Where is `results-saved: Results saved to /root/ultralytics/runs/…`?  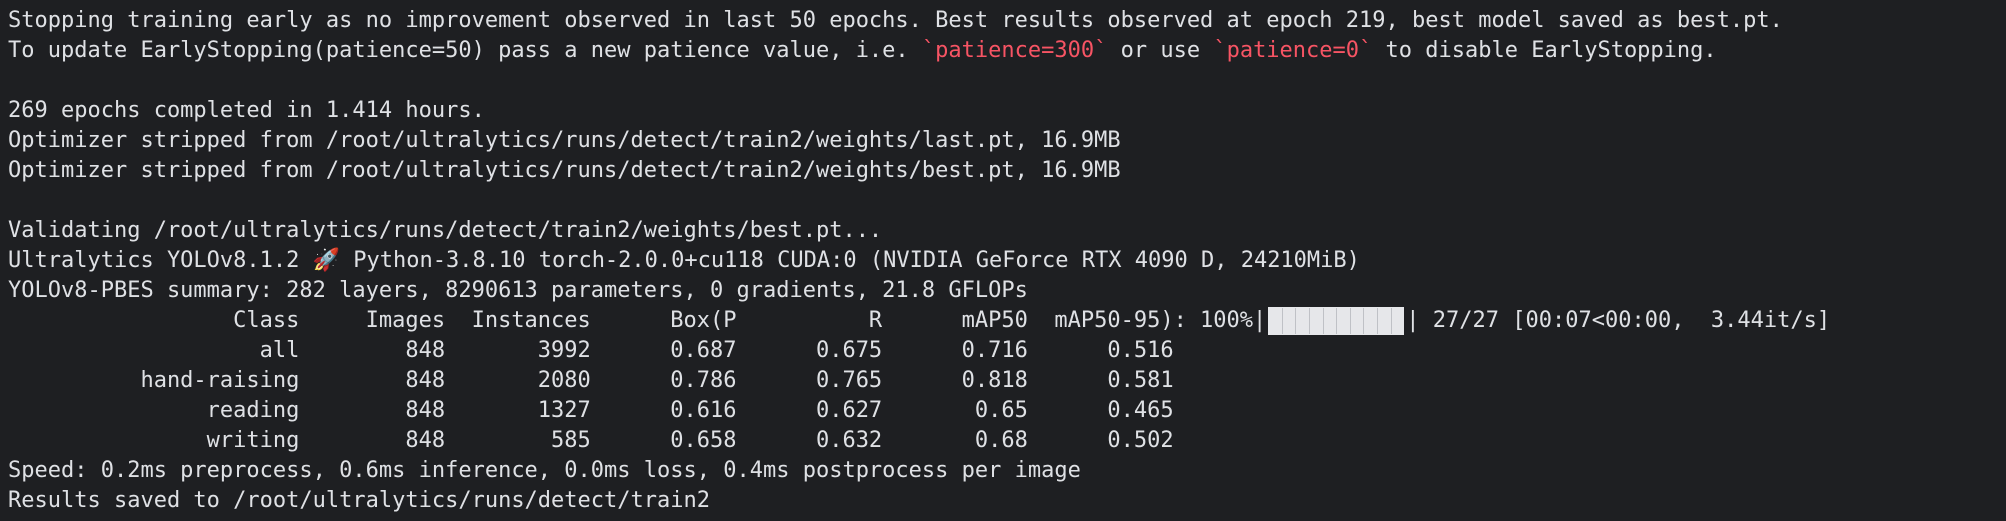 results-saved: Results saved to /root/ultralytics/runs/… is located at coordinates (359, 500).